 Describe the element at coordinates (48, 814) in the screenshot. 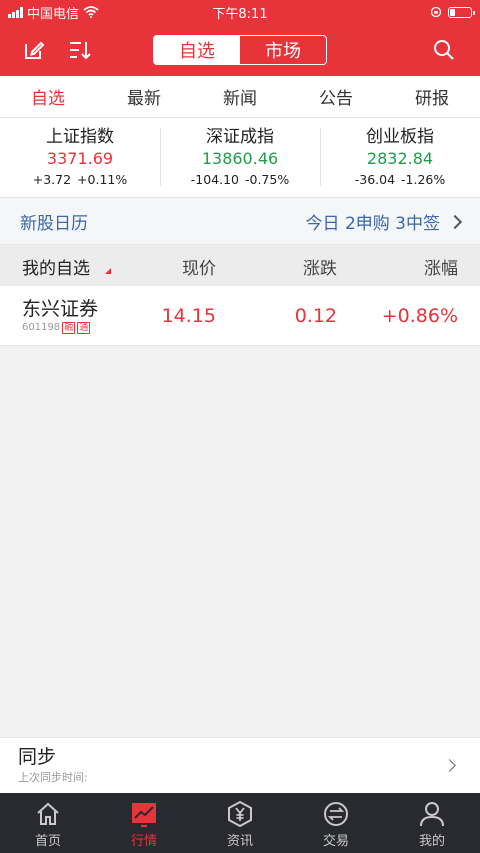

I see `home-icon` at that location.